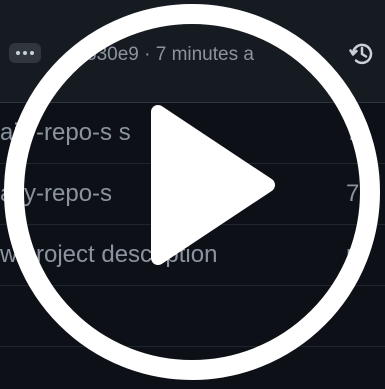 This screenshot has width=385, height=389. I want to click on commit-message: aily-repo-s s, so click(65, 133).